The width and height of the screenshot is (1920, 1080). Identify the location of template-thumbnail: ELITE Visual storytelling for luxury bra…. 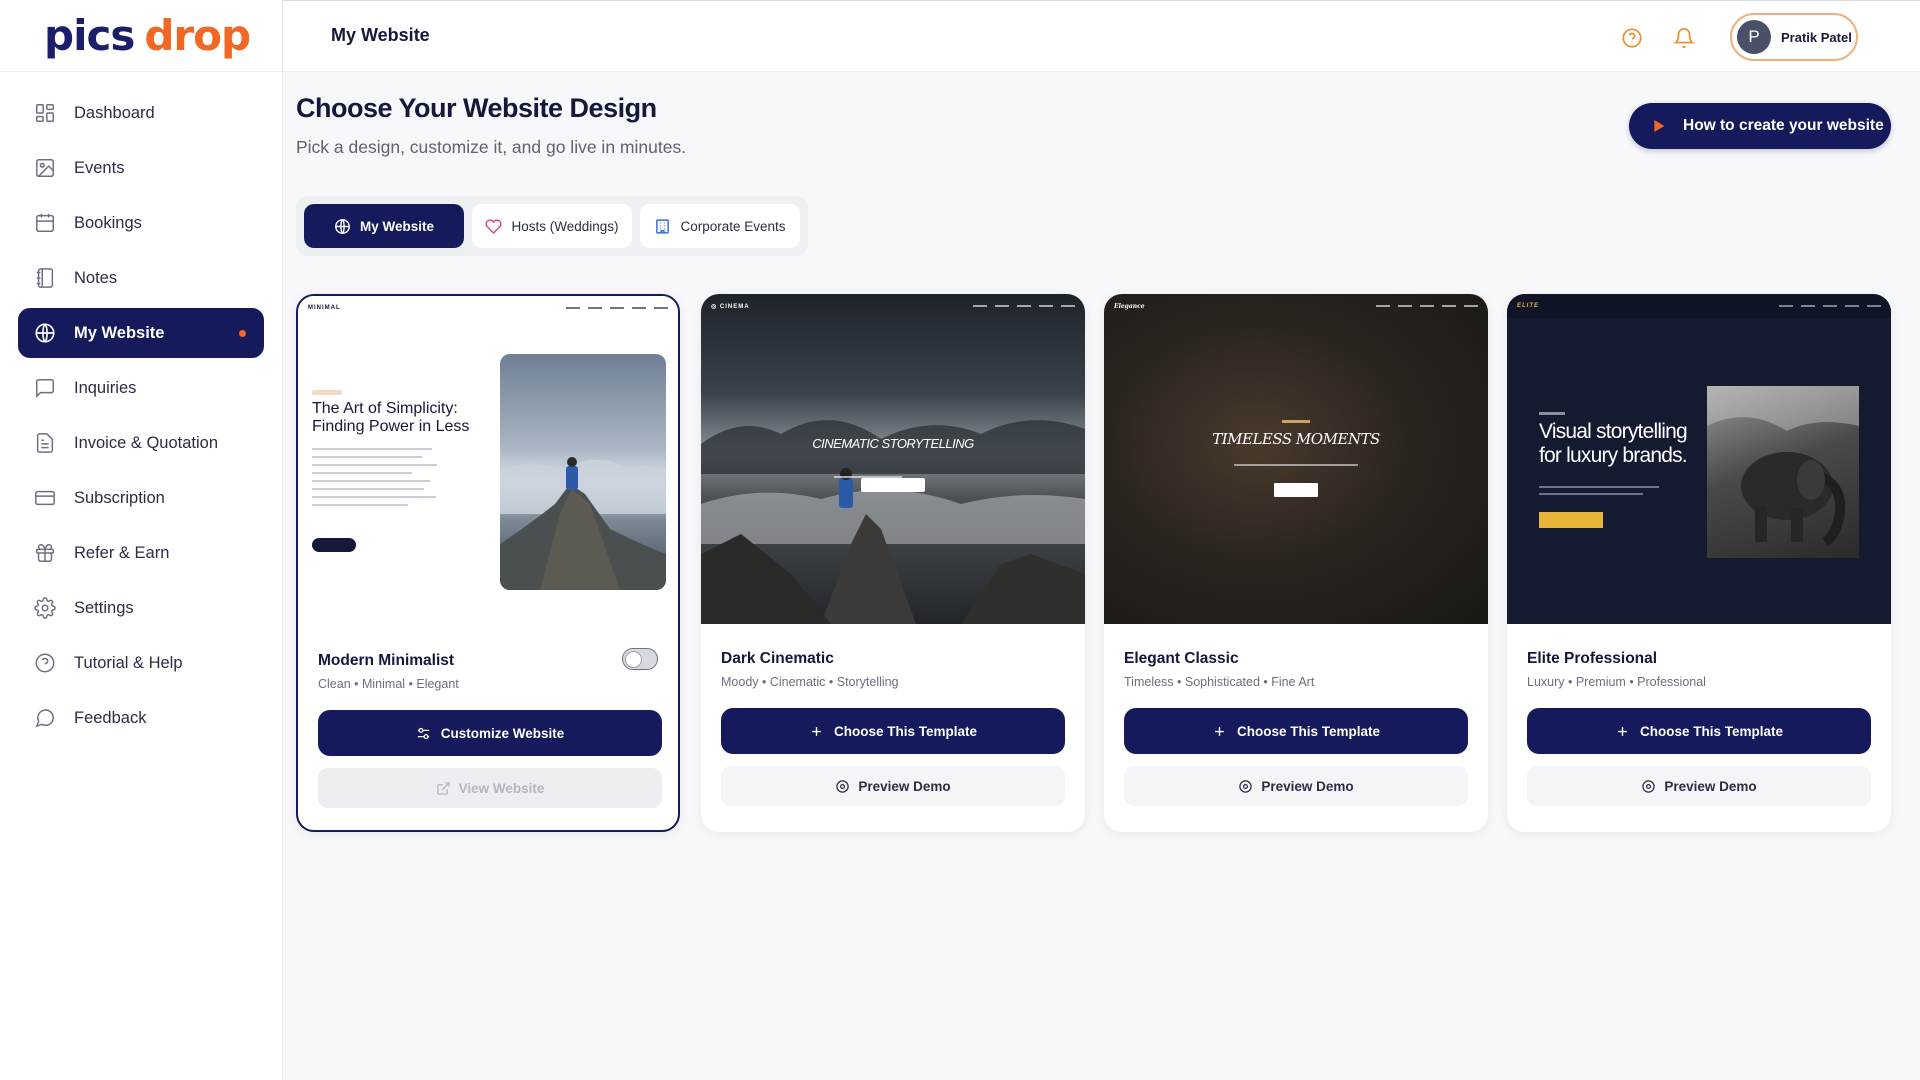
(1699, 459).